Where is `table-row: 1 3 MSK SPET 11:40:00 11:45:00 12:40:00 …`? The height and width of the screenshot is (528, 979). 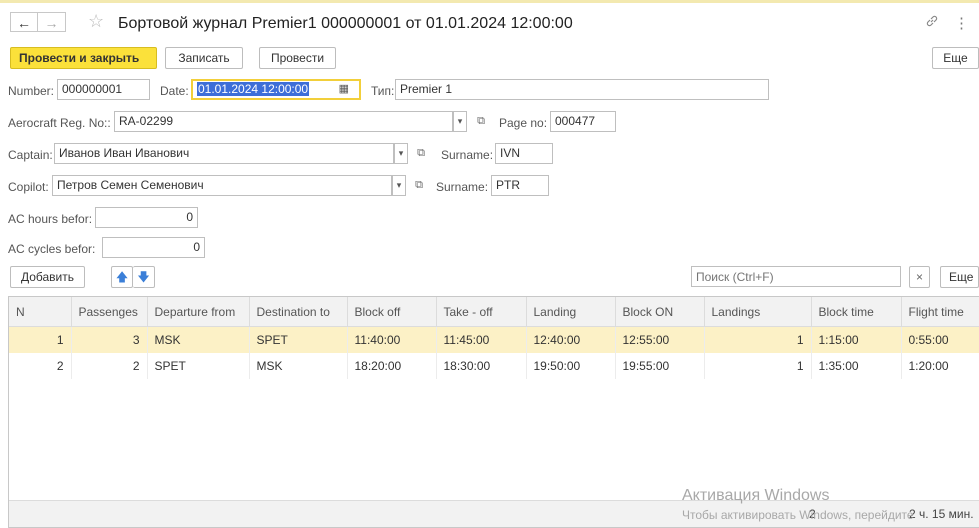
table-row: 1 3 MSK SPET 11:40:00 11:45:00 12:40:00 … is located at coordinates (494, 339).